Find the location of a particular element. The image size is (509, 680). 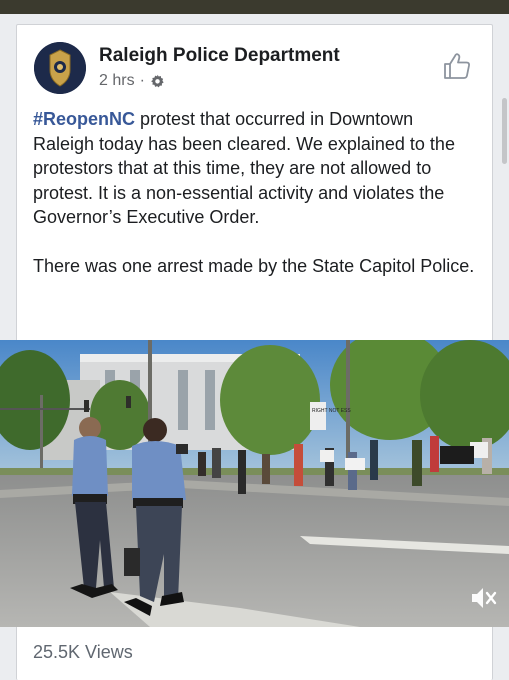

gear-icon is located at coordinates (157, 80).